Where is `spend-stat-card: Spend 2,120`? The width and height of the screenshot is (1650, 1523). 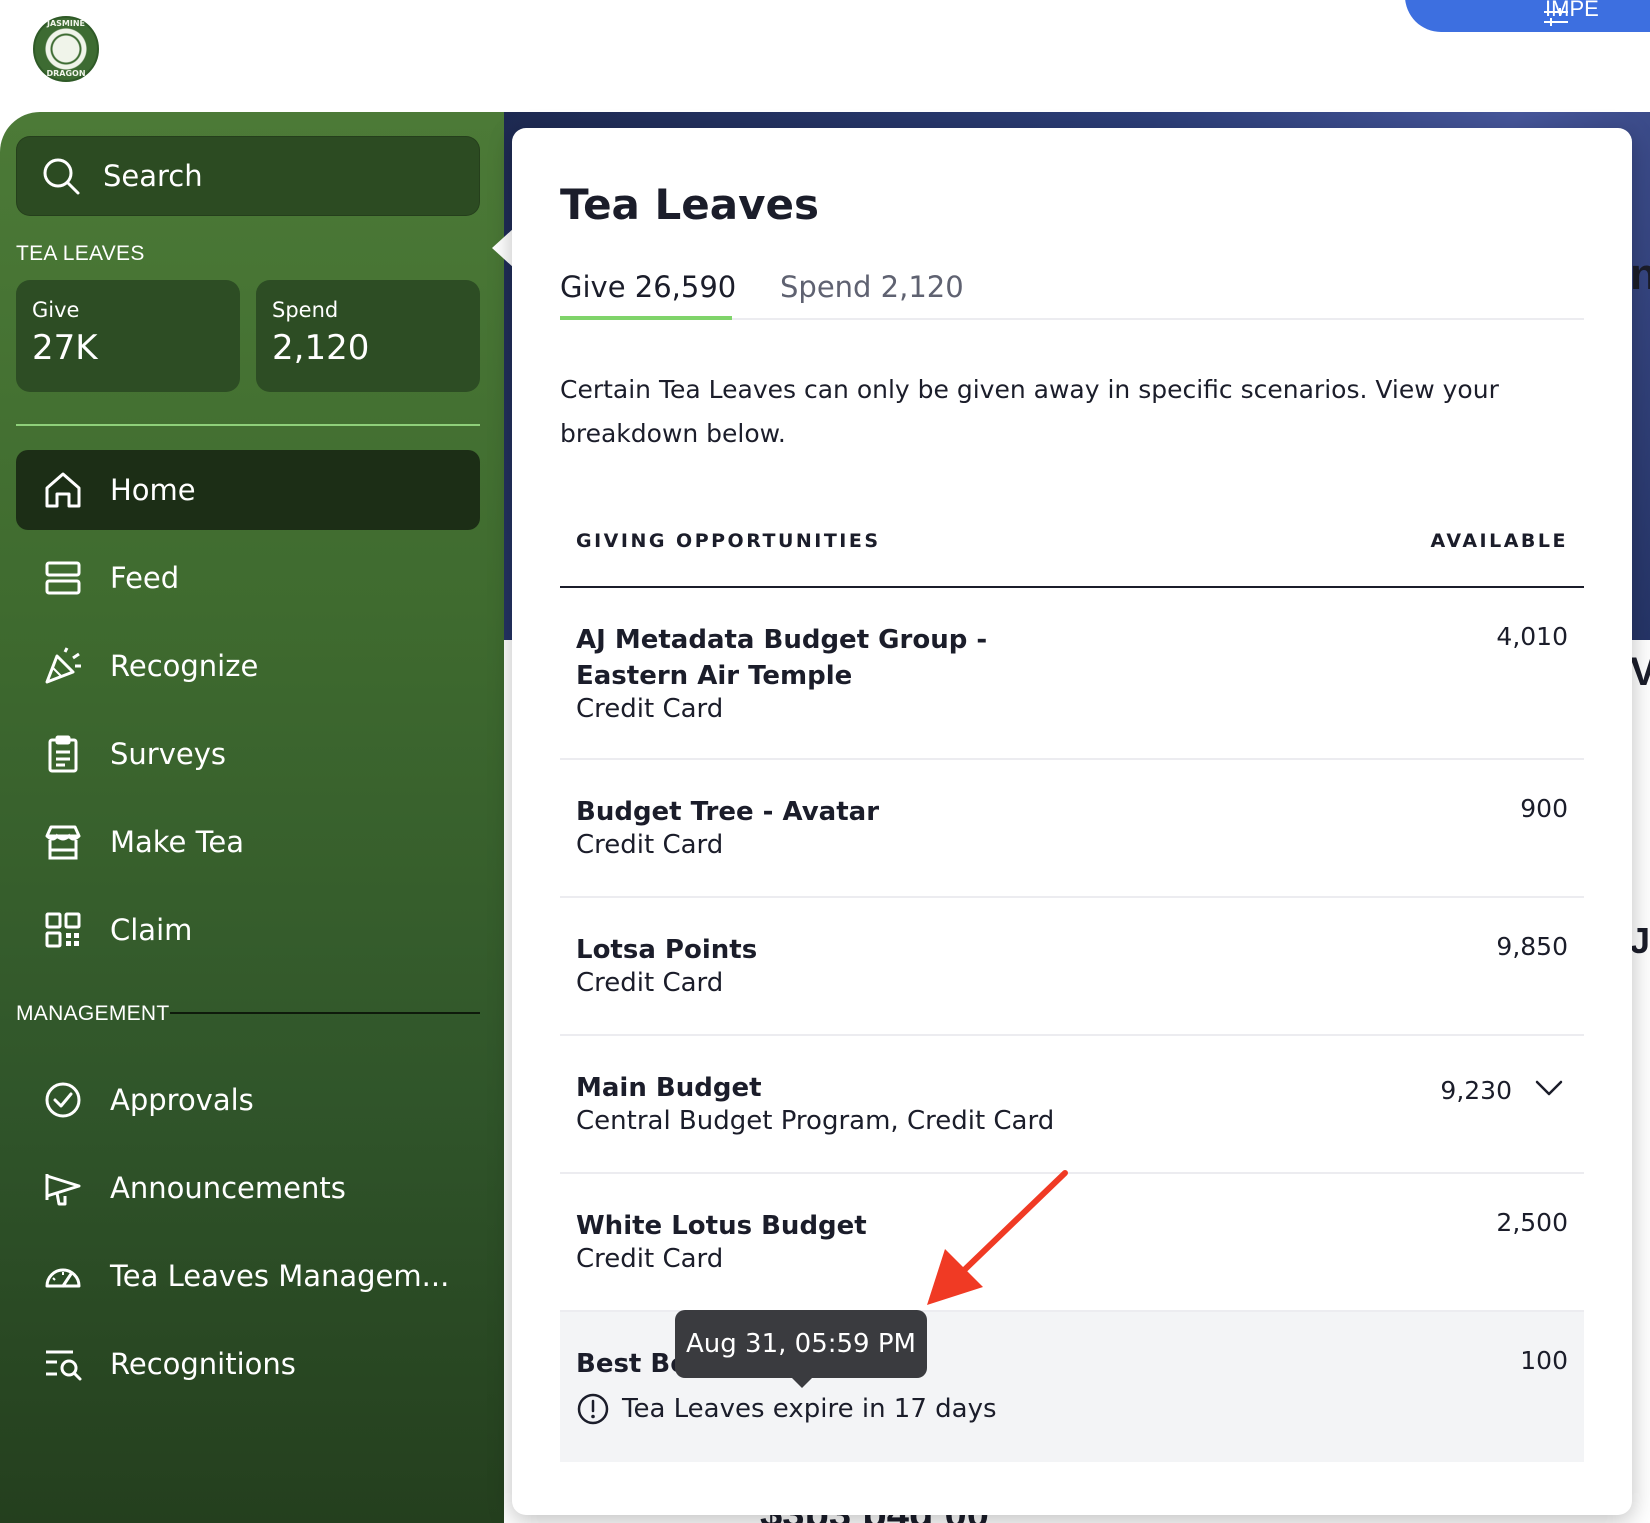
spend-stat-card: Spend 2,120 is located at coordinates (368, 336).